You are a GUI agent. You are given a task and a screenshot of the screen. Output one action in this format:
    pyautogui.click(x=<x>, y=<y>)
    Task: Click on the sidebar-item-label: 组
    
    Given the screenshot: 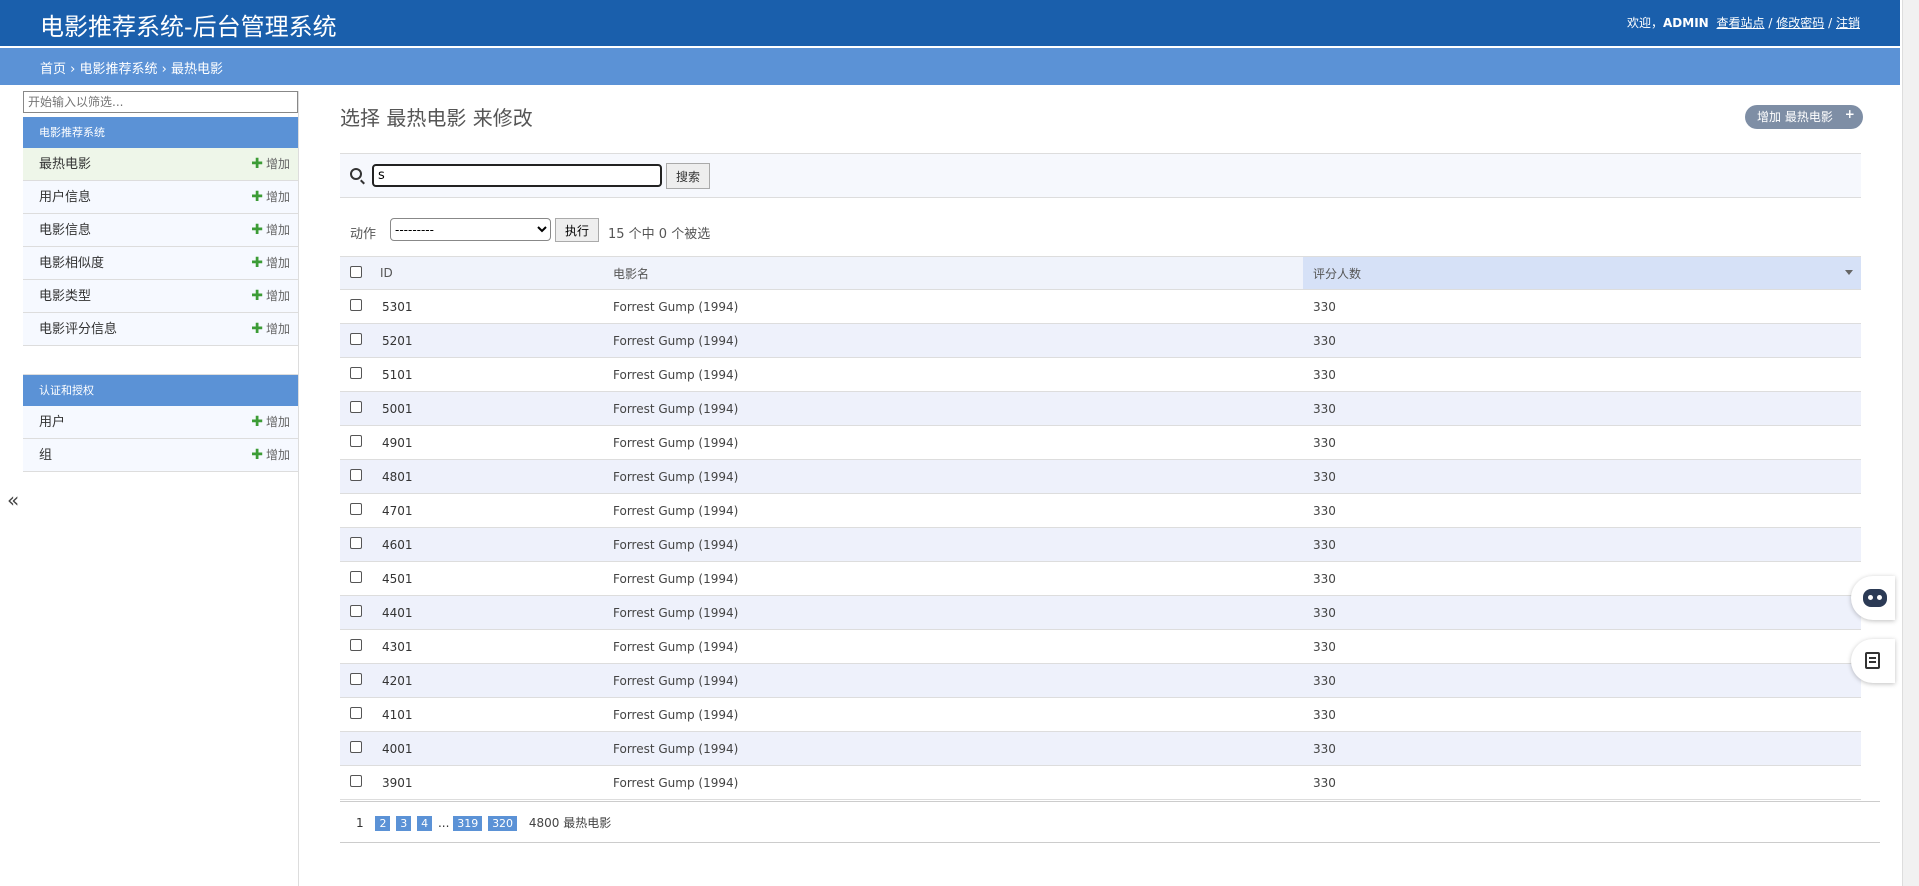 What is the action you would take?
    pyautogui.click(x=45, y=455)
    